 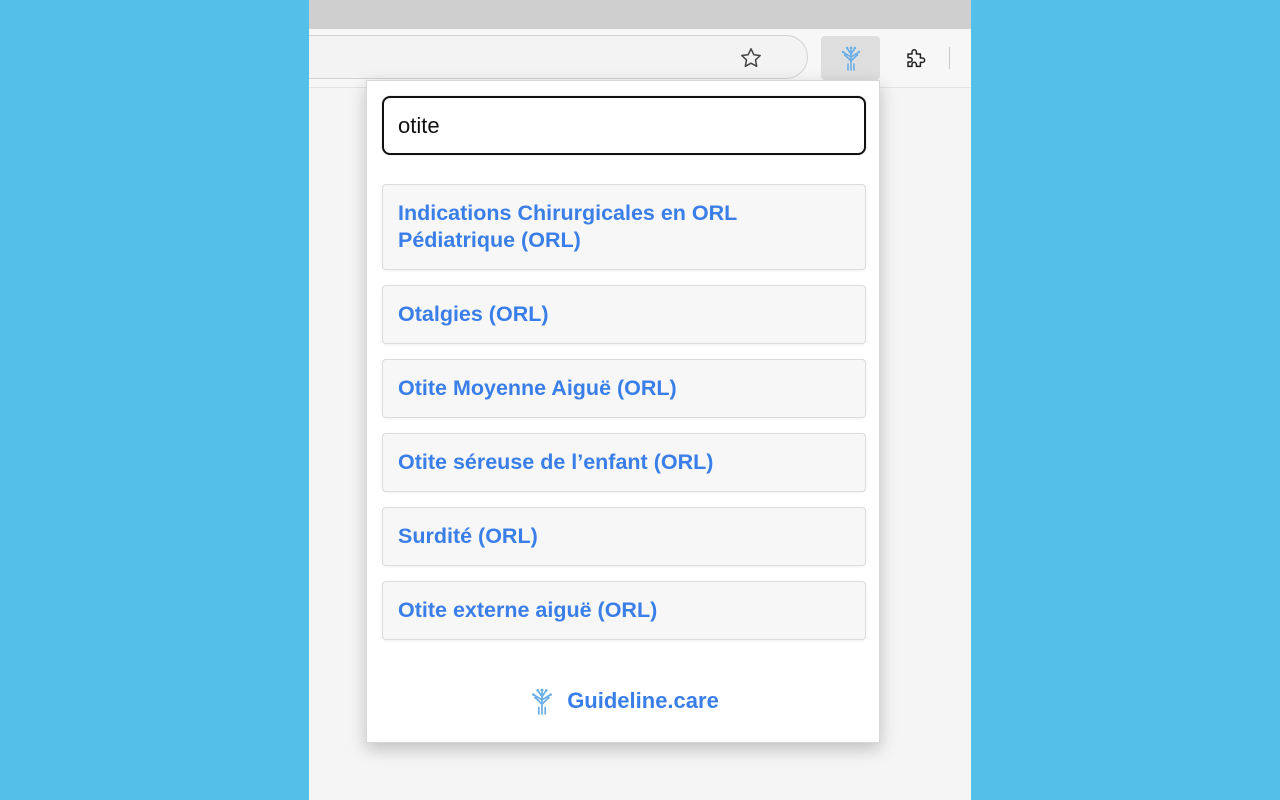 I want to click on result-label: Otite externe aiguë (ORL), so click(x=528, y=610).